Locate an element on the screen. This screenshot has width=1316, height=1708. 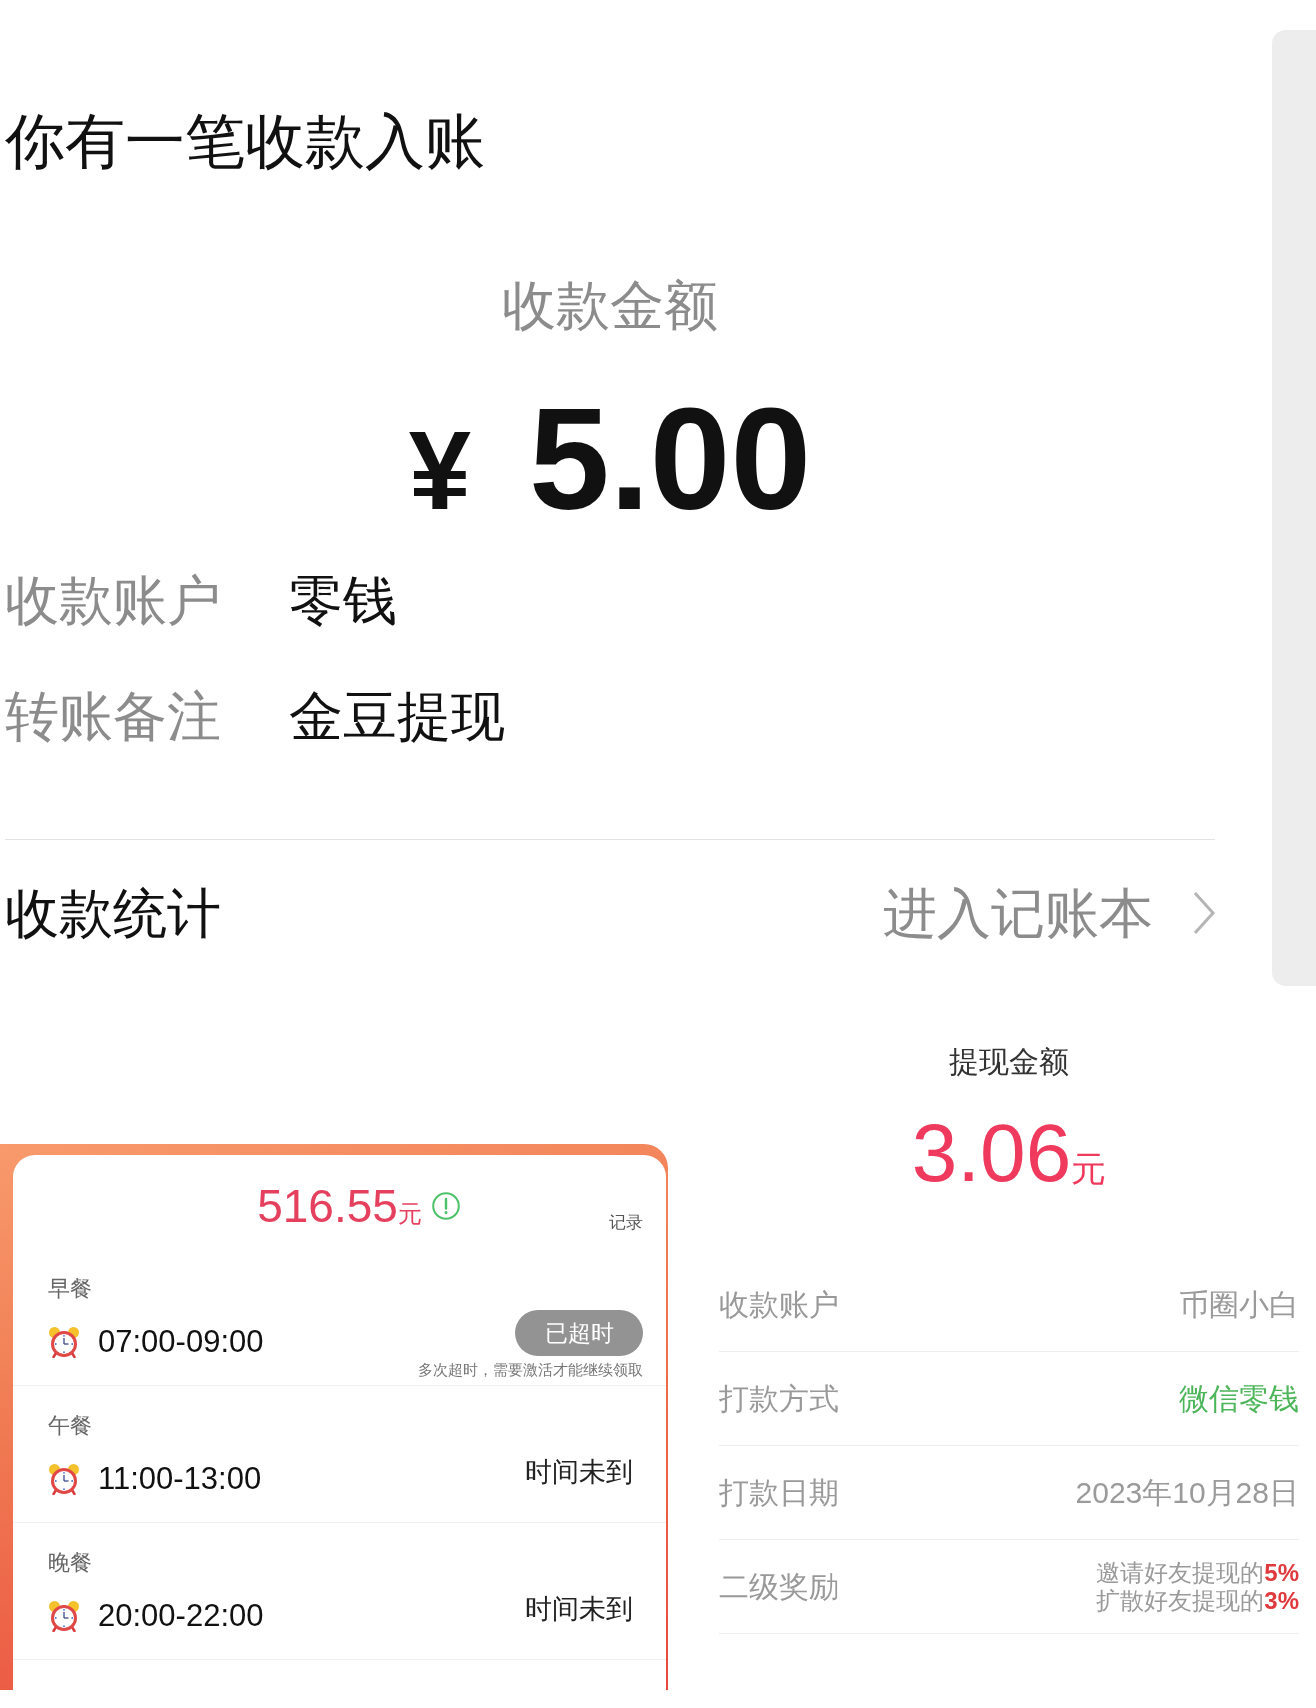
exclamation-icon is located at coordinates (445, 1206).